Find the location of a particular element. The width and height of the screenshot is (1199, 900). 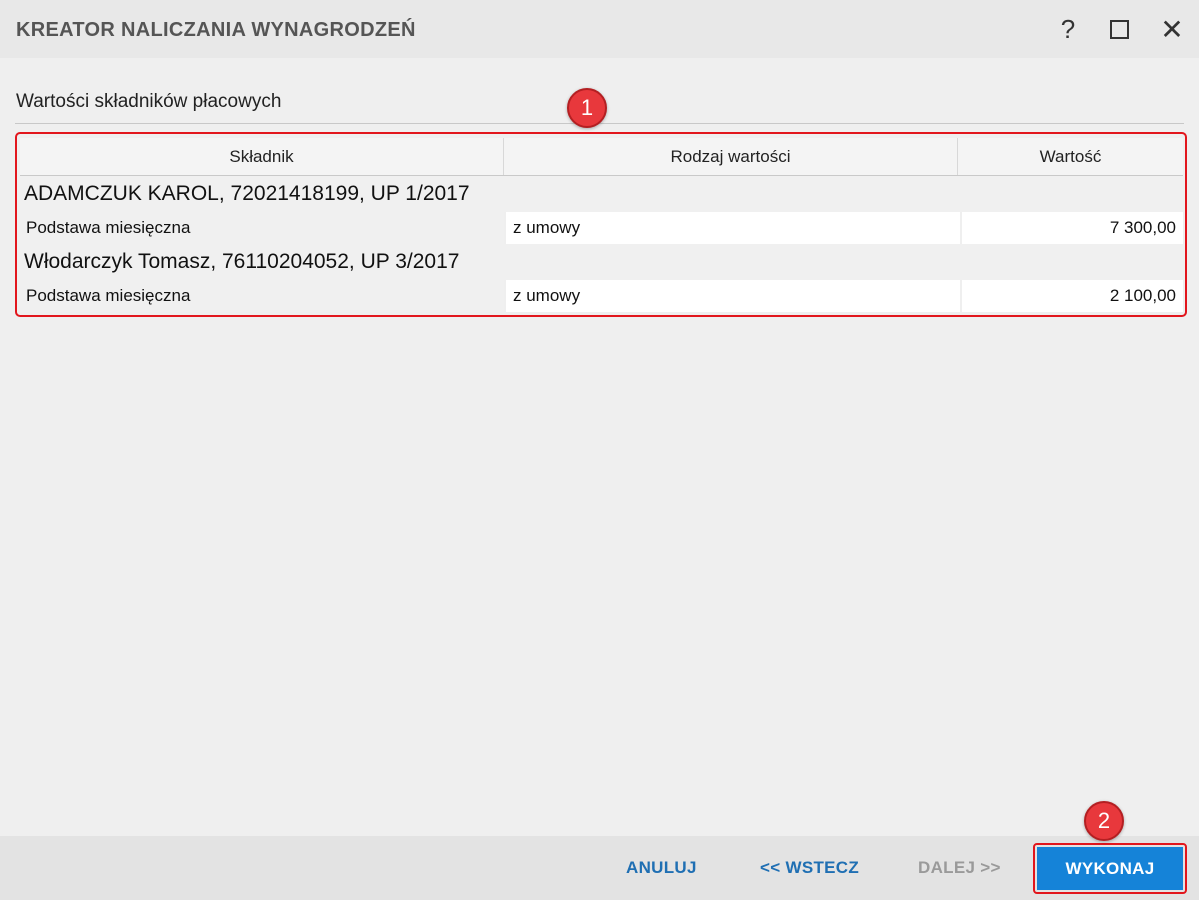

title-bar: KREATOR NALICZANIA WYNAGRODZEŃ ? ✕ is located at coordinates (599, 29).